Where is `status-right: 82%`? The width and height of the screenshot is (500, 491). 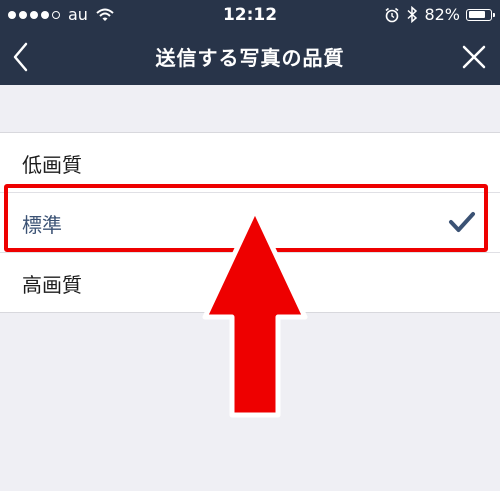 status-right: 82% is located at coordinates (439, 14).